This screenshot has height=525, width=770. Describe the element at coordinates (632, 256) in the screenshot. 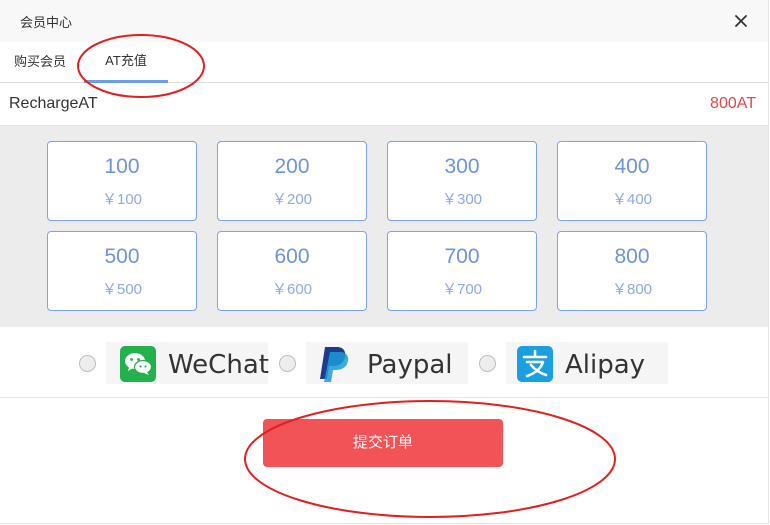

I see `package-amount: 800` at that location.